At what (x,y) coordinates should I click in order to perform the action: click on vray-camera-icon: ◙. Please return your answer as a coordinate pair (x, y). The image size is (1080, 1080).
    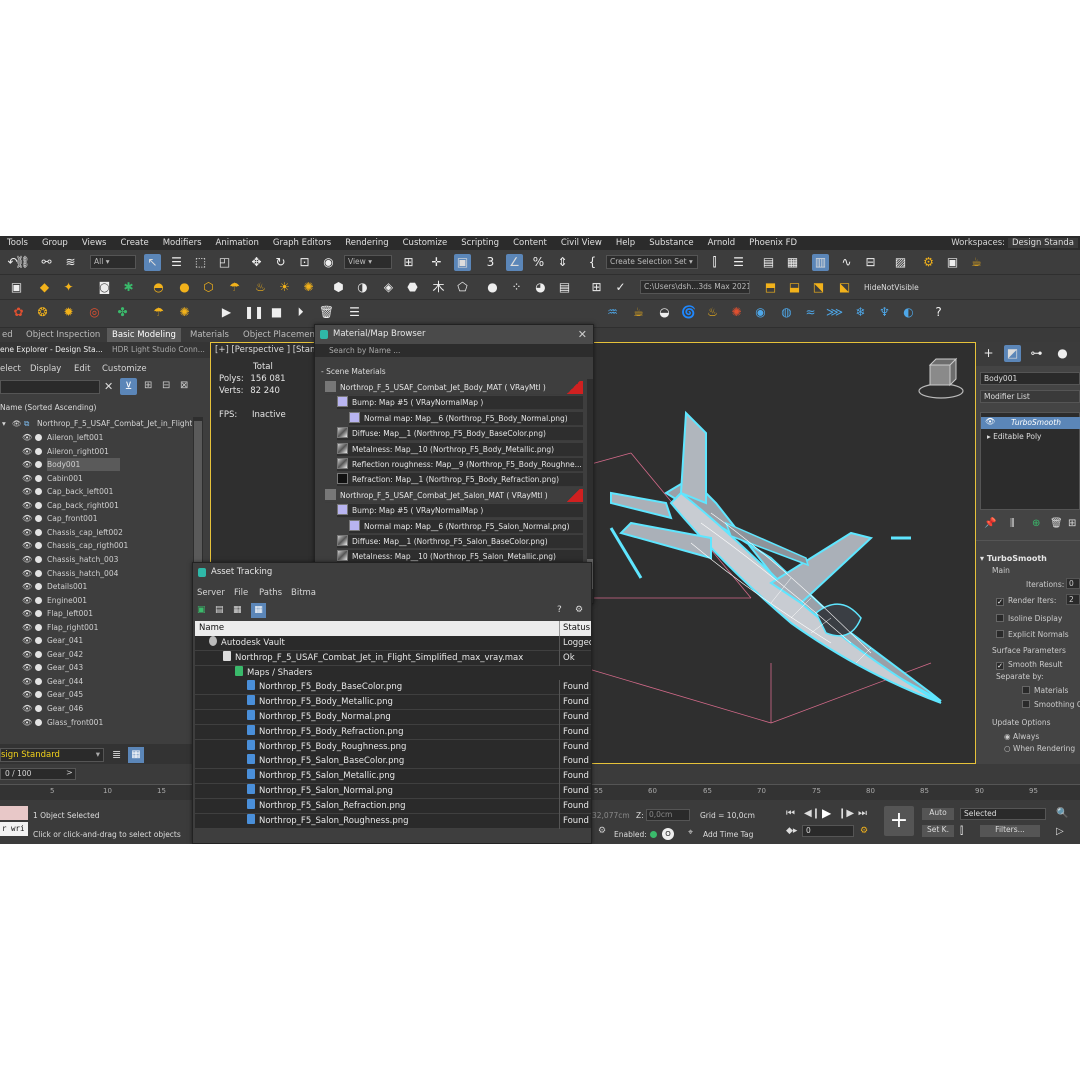
    Looking at the image, I should click on (104, 287).